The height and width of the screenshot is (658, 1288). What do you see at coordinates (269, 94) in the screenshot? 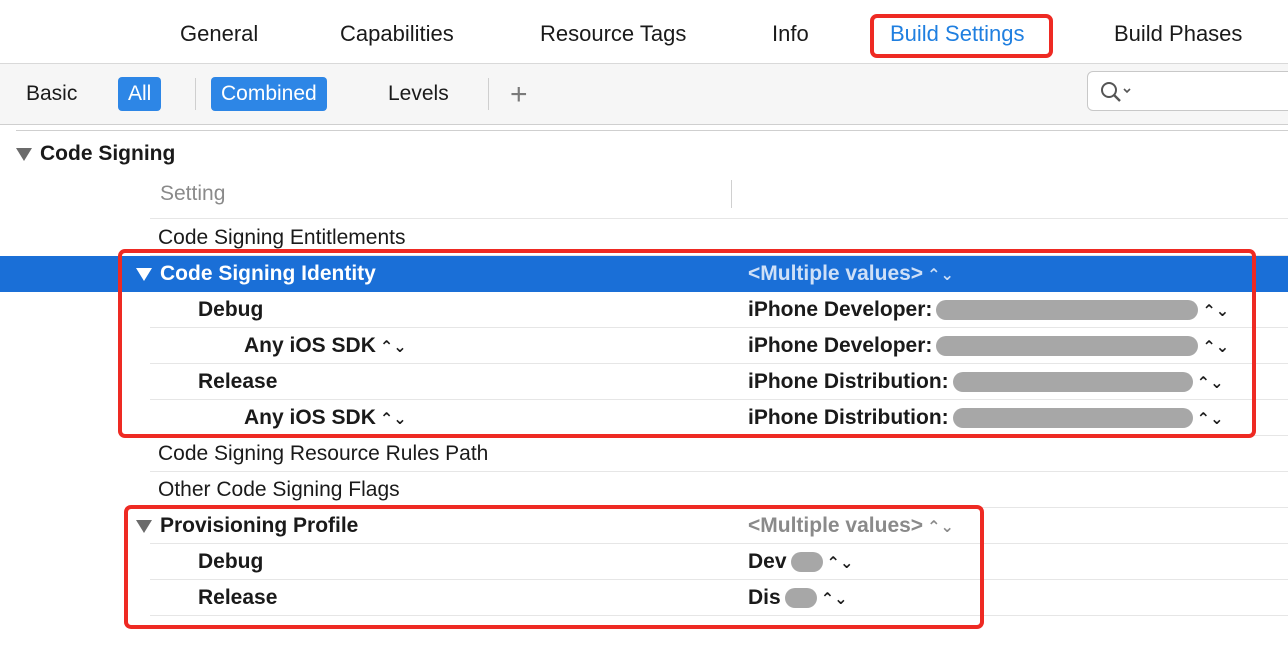
I see `filter-combined-button: Combined` at bounding box center [269, 94].